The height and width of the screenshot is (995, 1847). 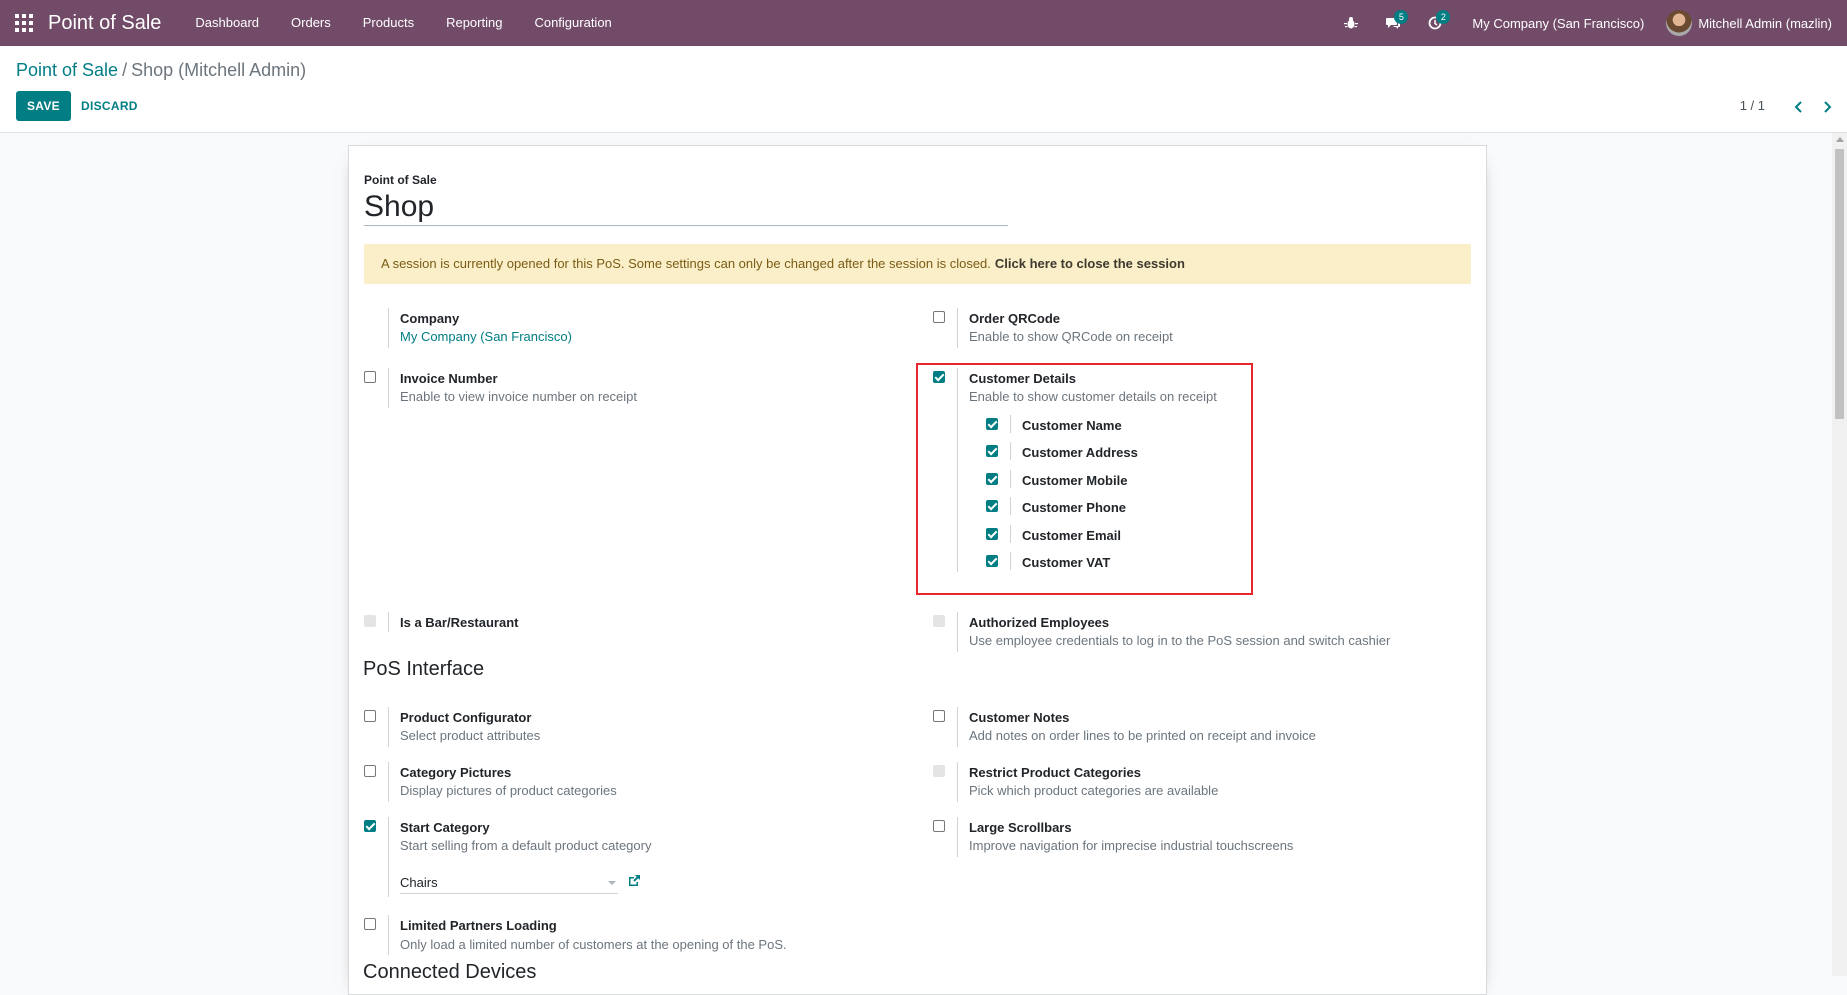 I want to click on authorized-employees-checkbox, so click(x=939, y=621).